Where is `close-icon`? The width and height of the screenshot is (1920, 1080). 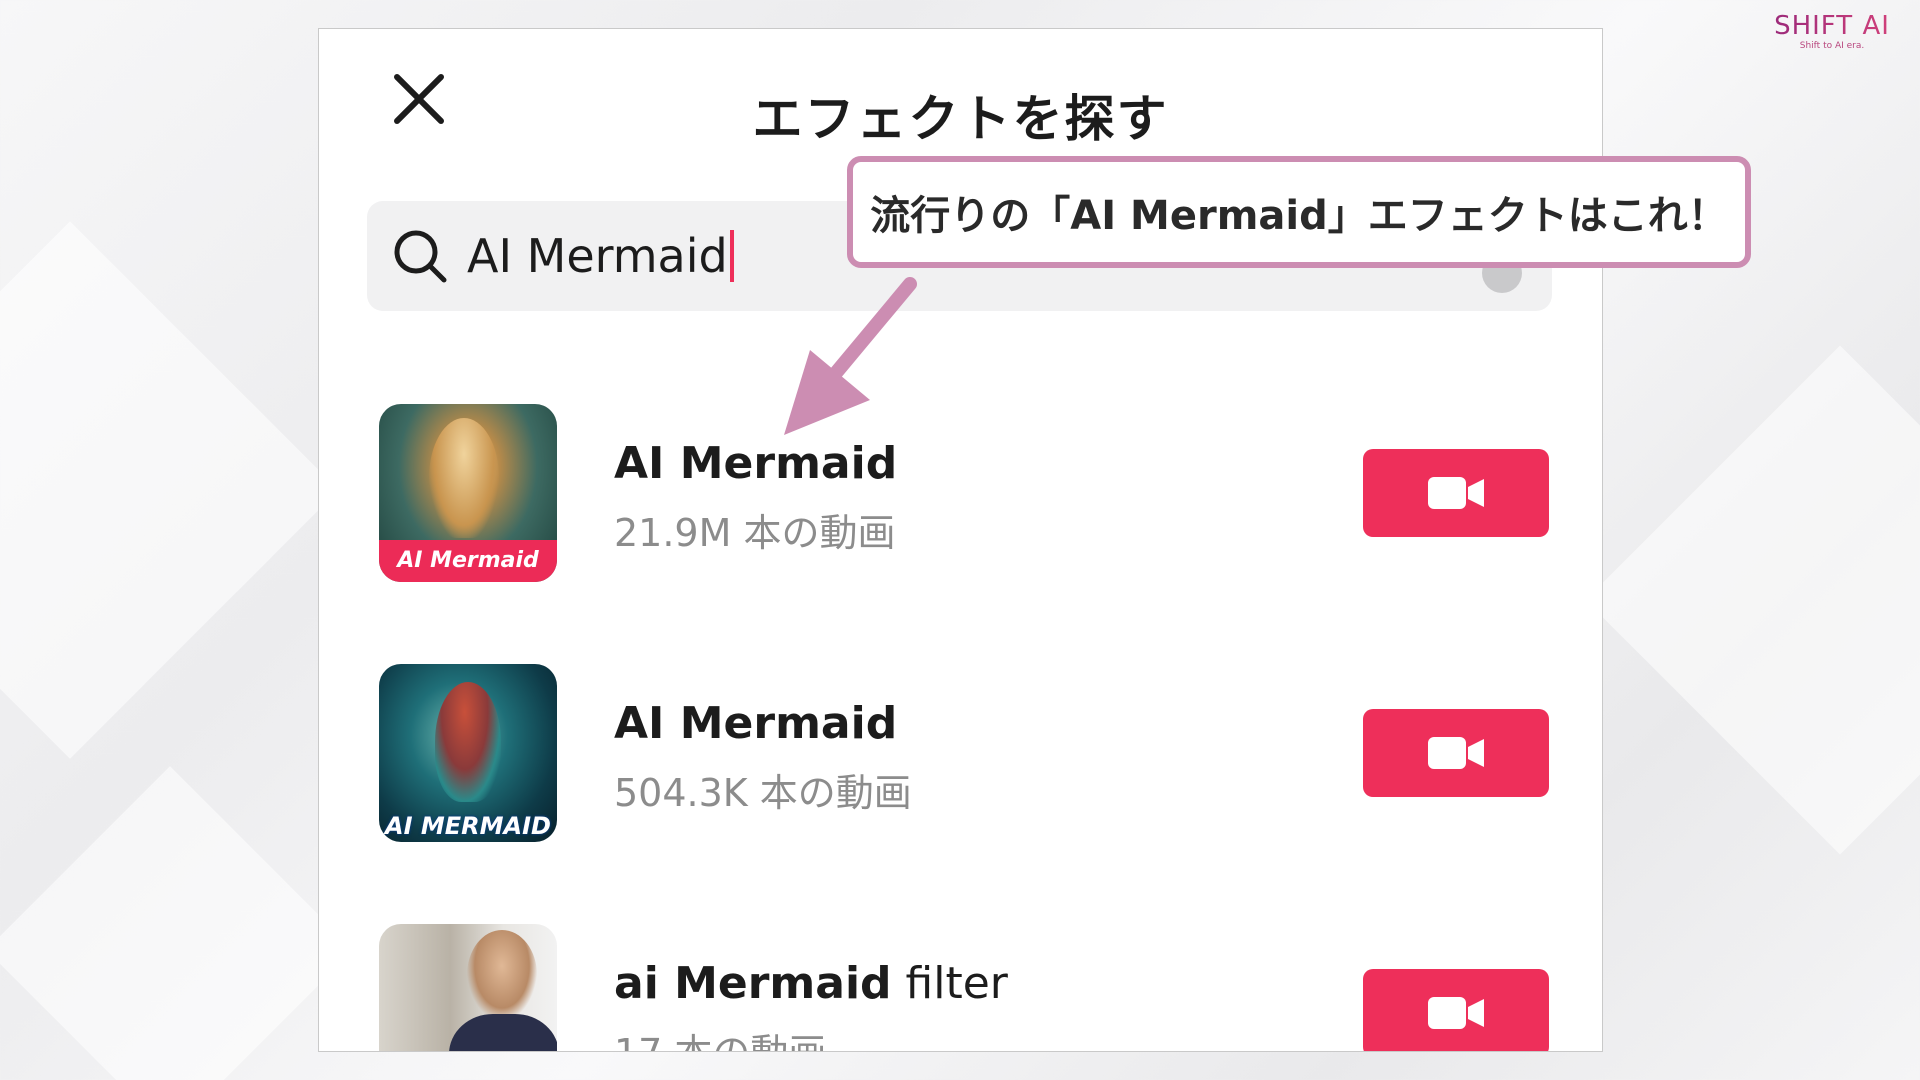
close-icon is located at coordinates (419, 99).